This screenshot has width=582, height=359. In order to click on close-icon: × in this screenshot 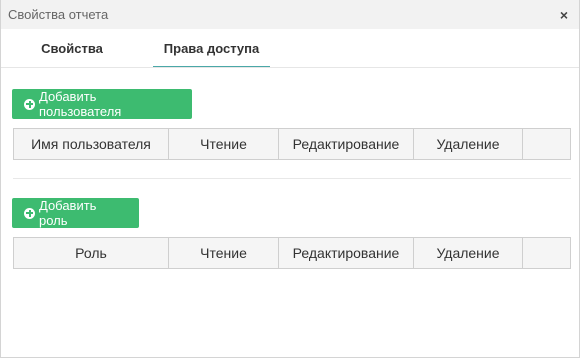, I will do `click(564, 15)`.